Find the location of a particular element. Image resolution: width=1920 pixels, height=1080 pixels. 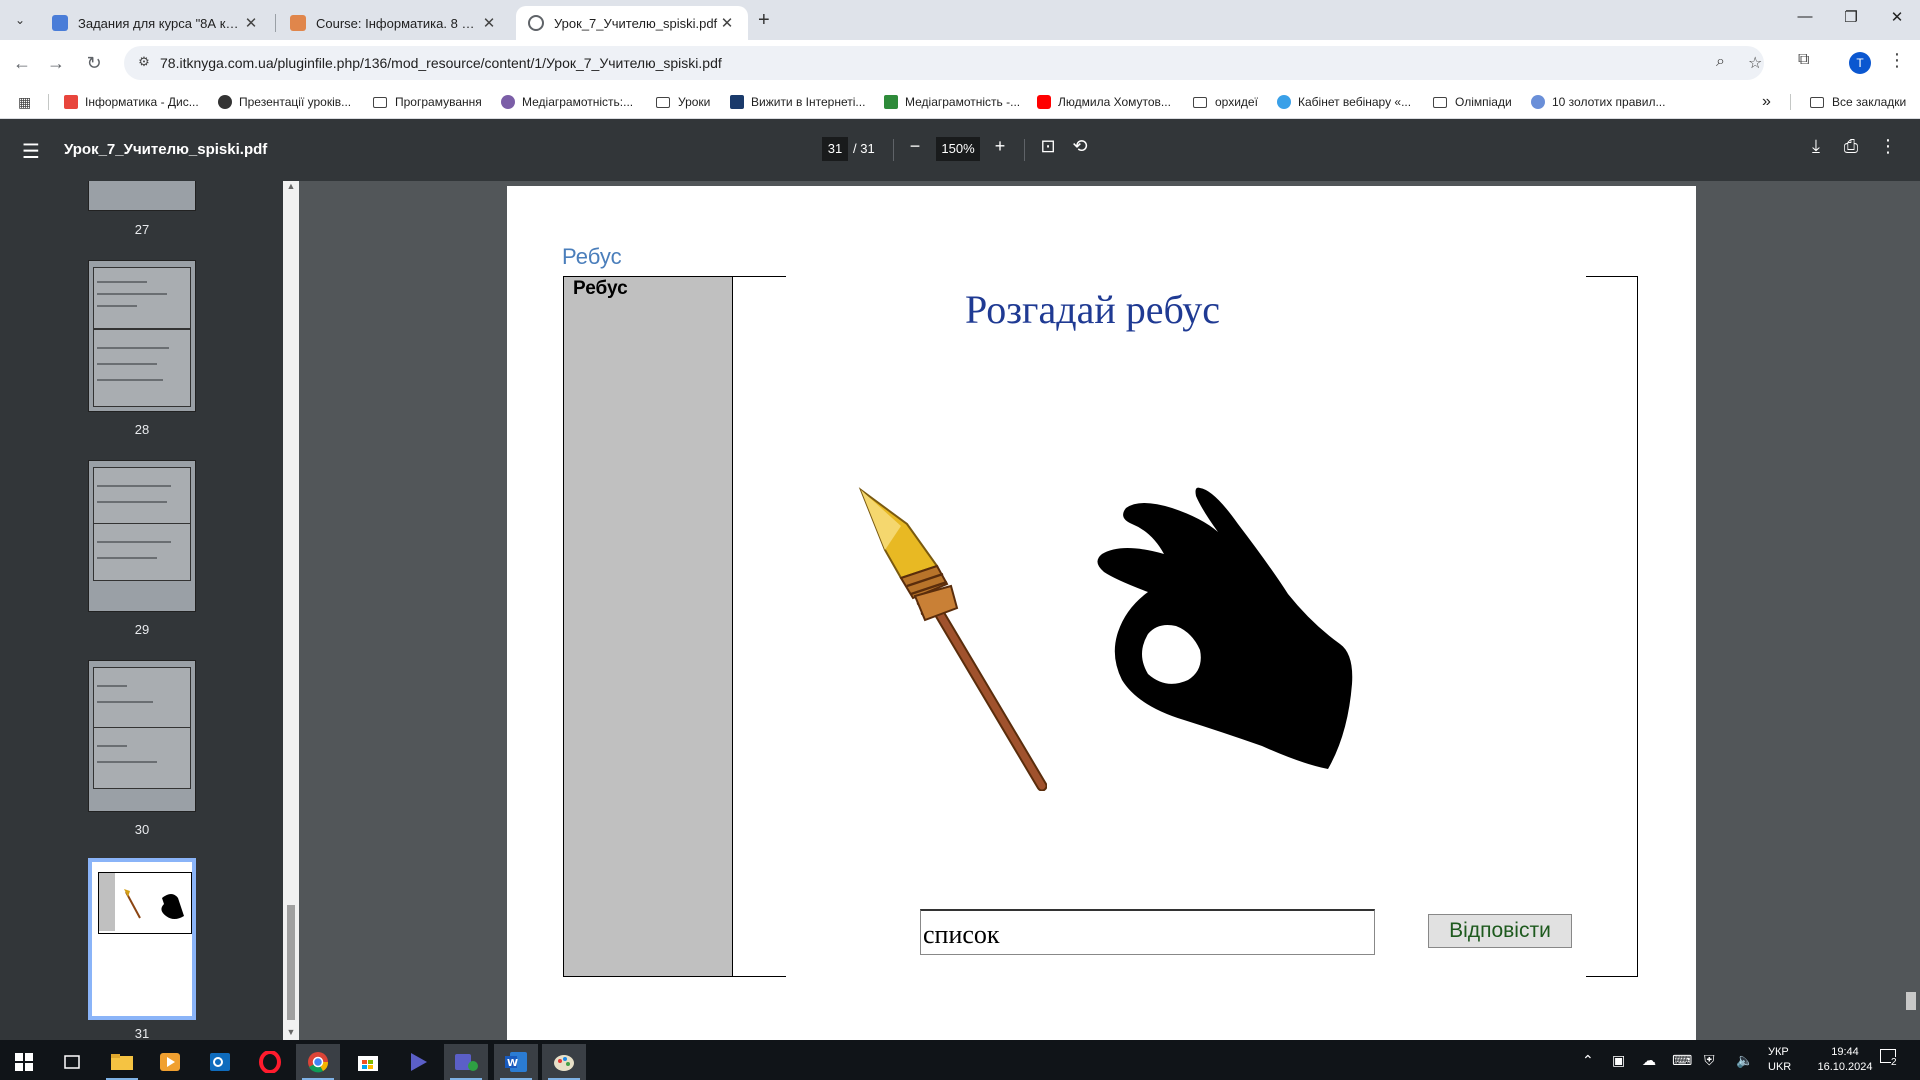

sidebar-toggle-icon: ☰ is located at coordinates (31, 151).